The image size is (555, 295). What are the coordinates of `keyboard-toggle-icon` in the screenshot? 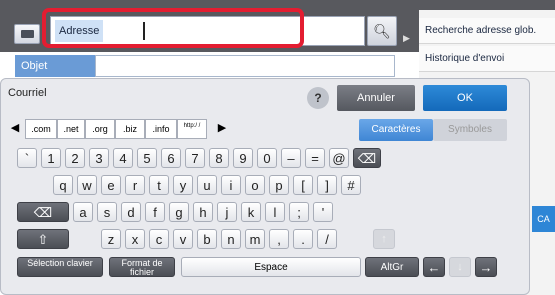 It's located at (27, 34).